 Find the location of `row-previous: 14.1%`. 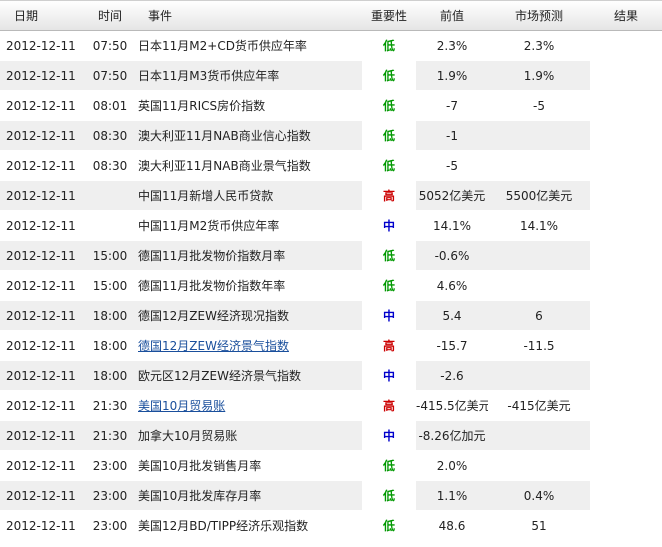

row-previous: 14.1% is located at coordinates (452, 225).